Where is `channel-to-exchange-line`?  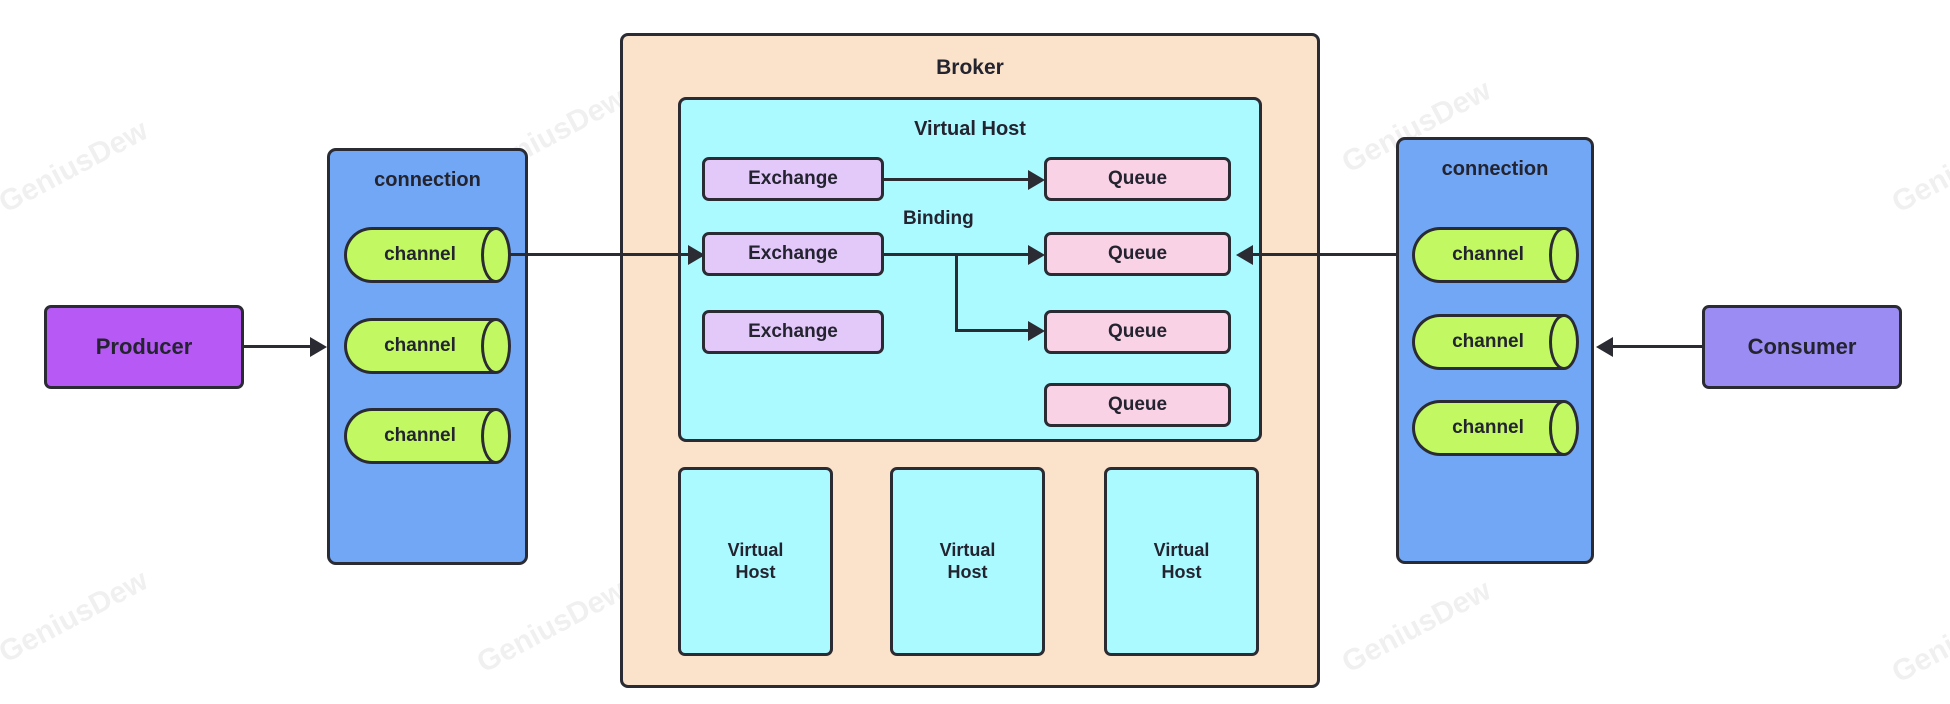
channel-to-exchange-line is located at coordinates (601, 254).